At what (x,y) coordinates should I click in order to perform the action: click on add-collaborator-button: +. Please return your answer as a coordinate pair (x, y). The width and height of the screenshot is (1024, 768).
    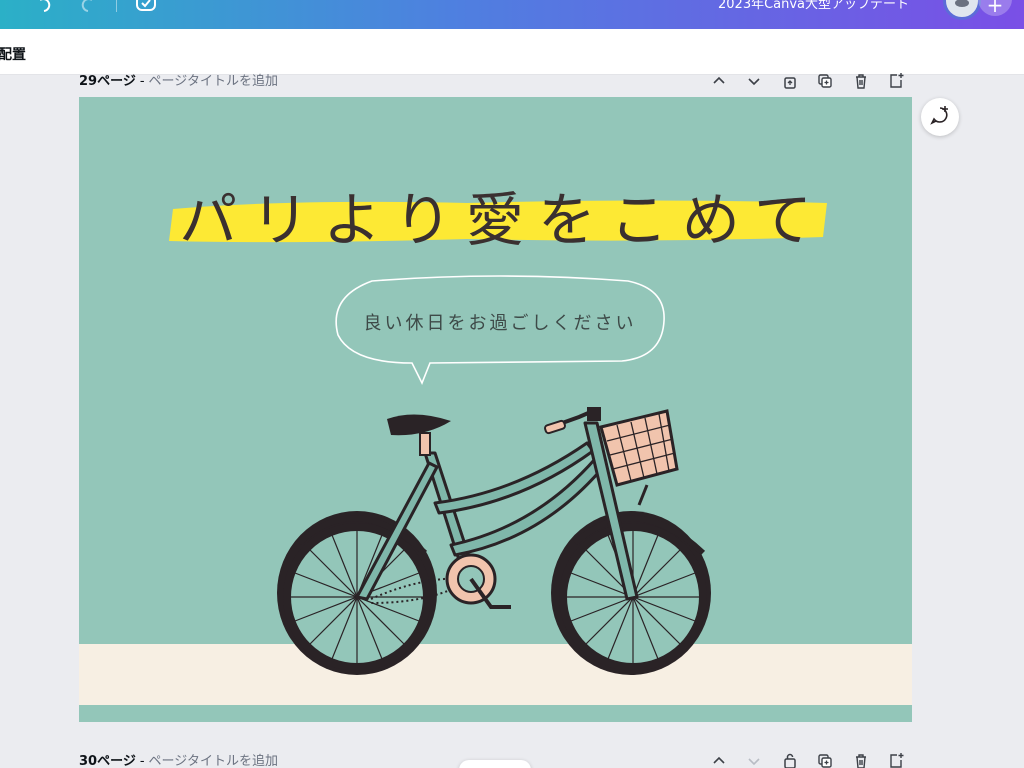
    Looking at the image, I should click on (995, 8).